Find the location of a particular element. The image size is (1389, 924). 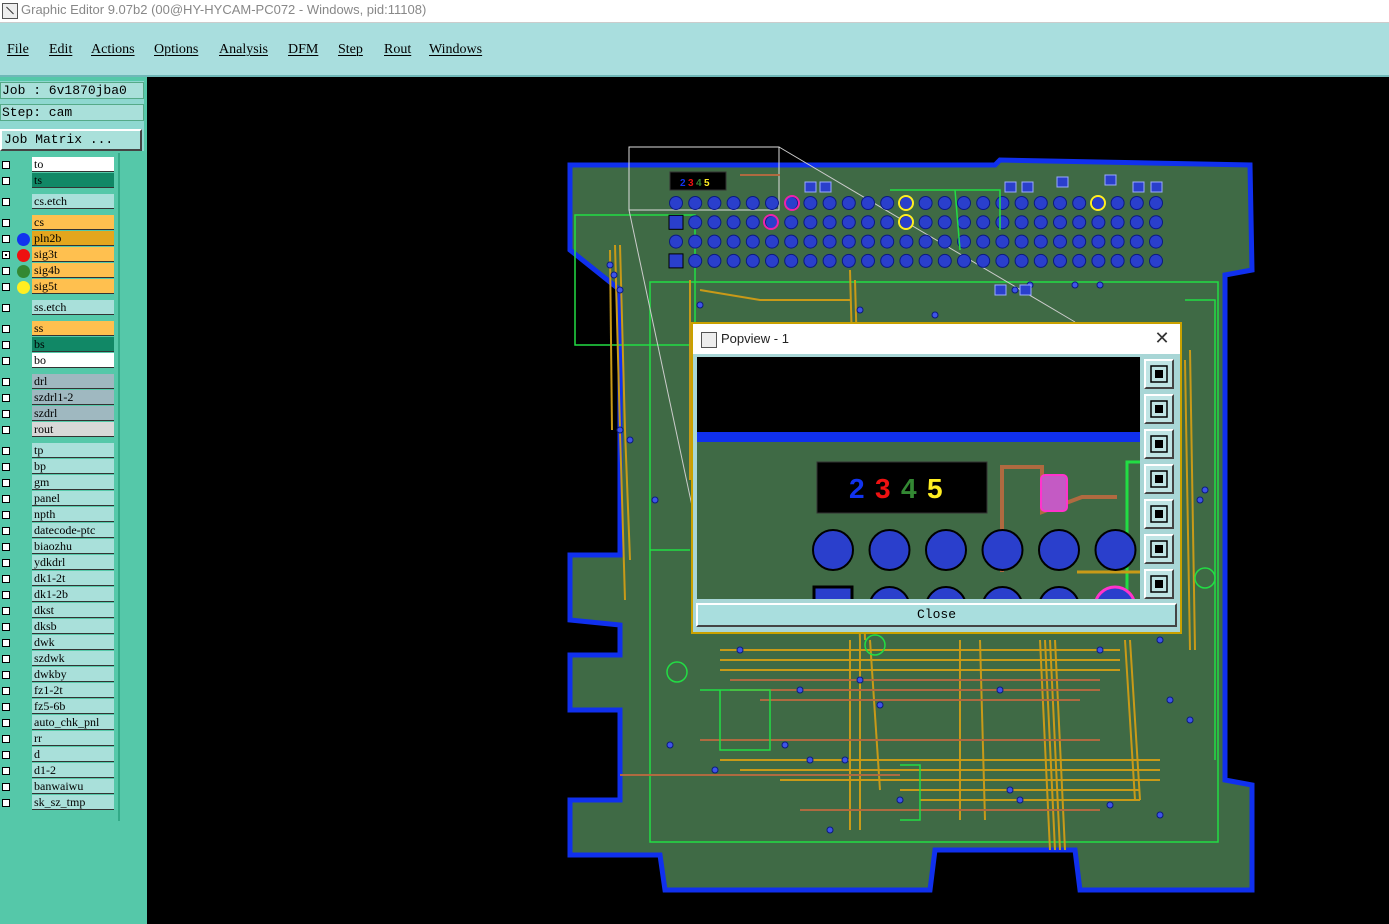

layer-row-dk1-2t: dk1-2t is located at coordinates (59, 579).